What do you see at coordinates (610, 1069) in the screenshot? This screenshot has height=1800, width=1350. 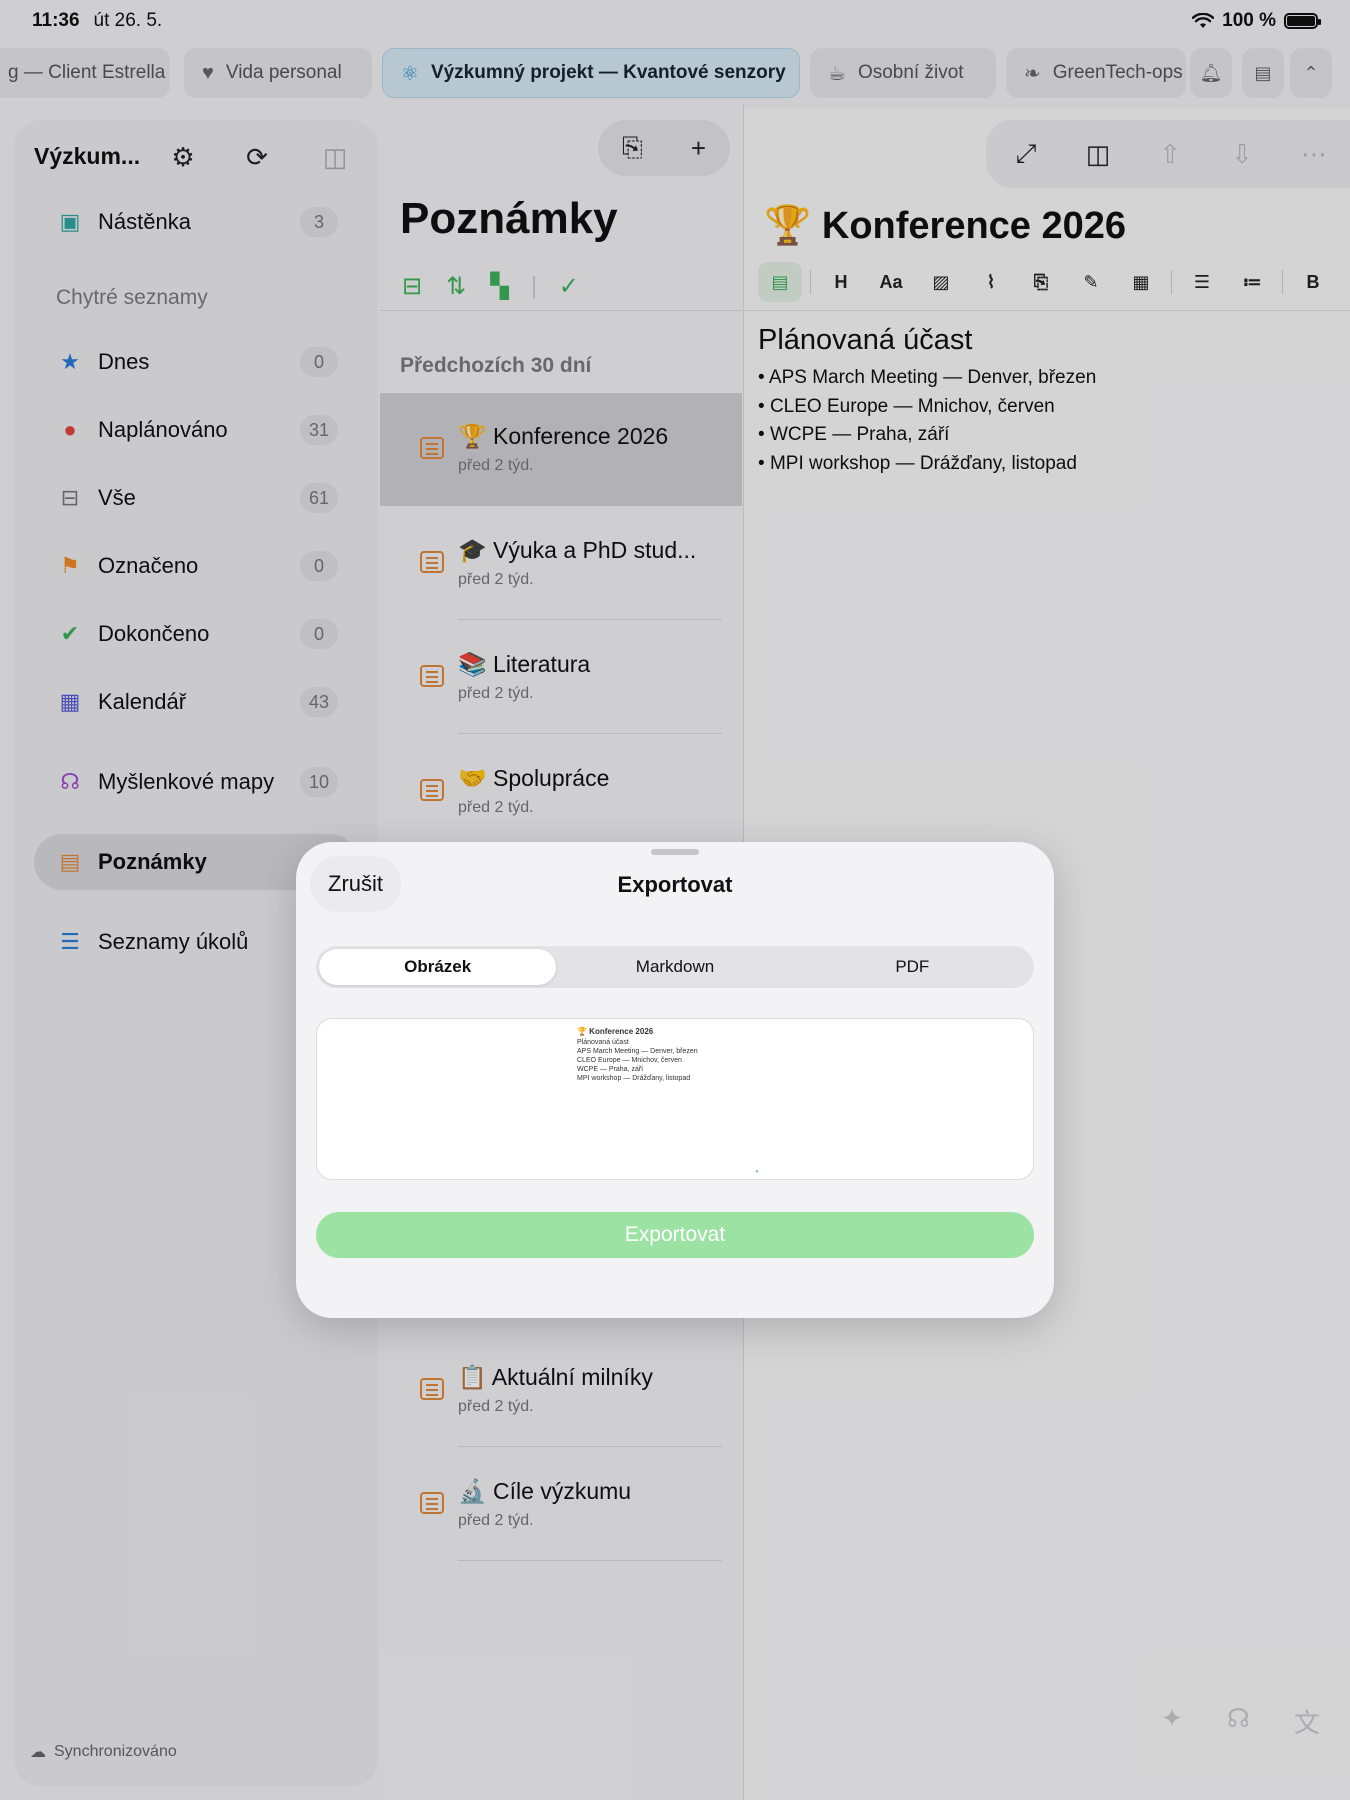 I see `preview-line: WCPE — Praha, září` at bounding box center [610, 1069].